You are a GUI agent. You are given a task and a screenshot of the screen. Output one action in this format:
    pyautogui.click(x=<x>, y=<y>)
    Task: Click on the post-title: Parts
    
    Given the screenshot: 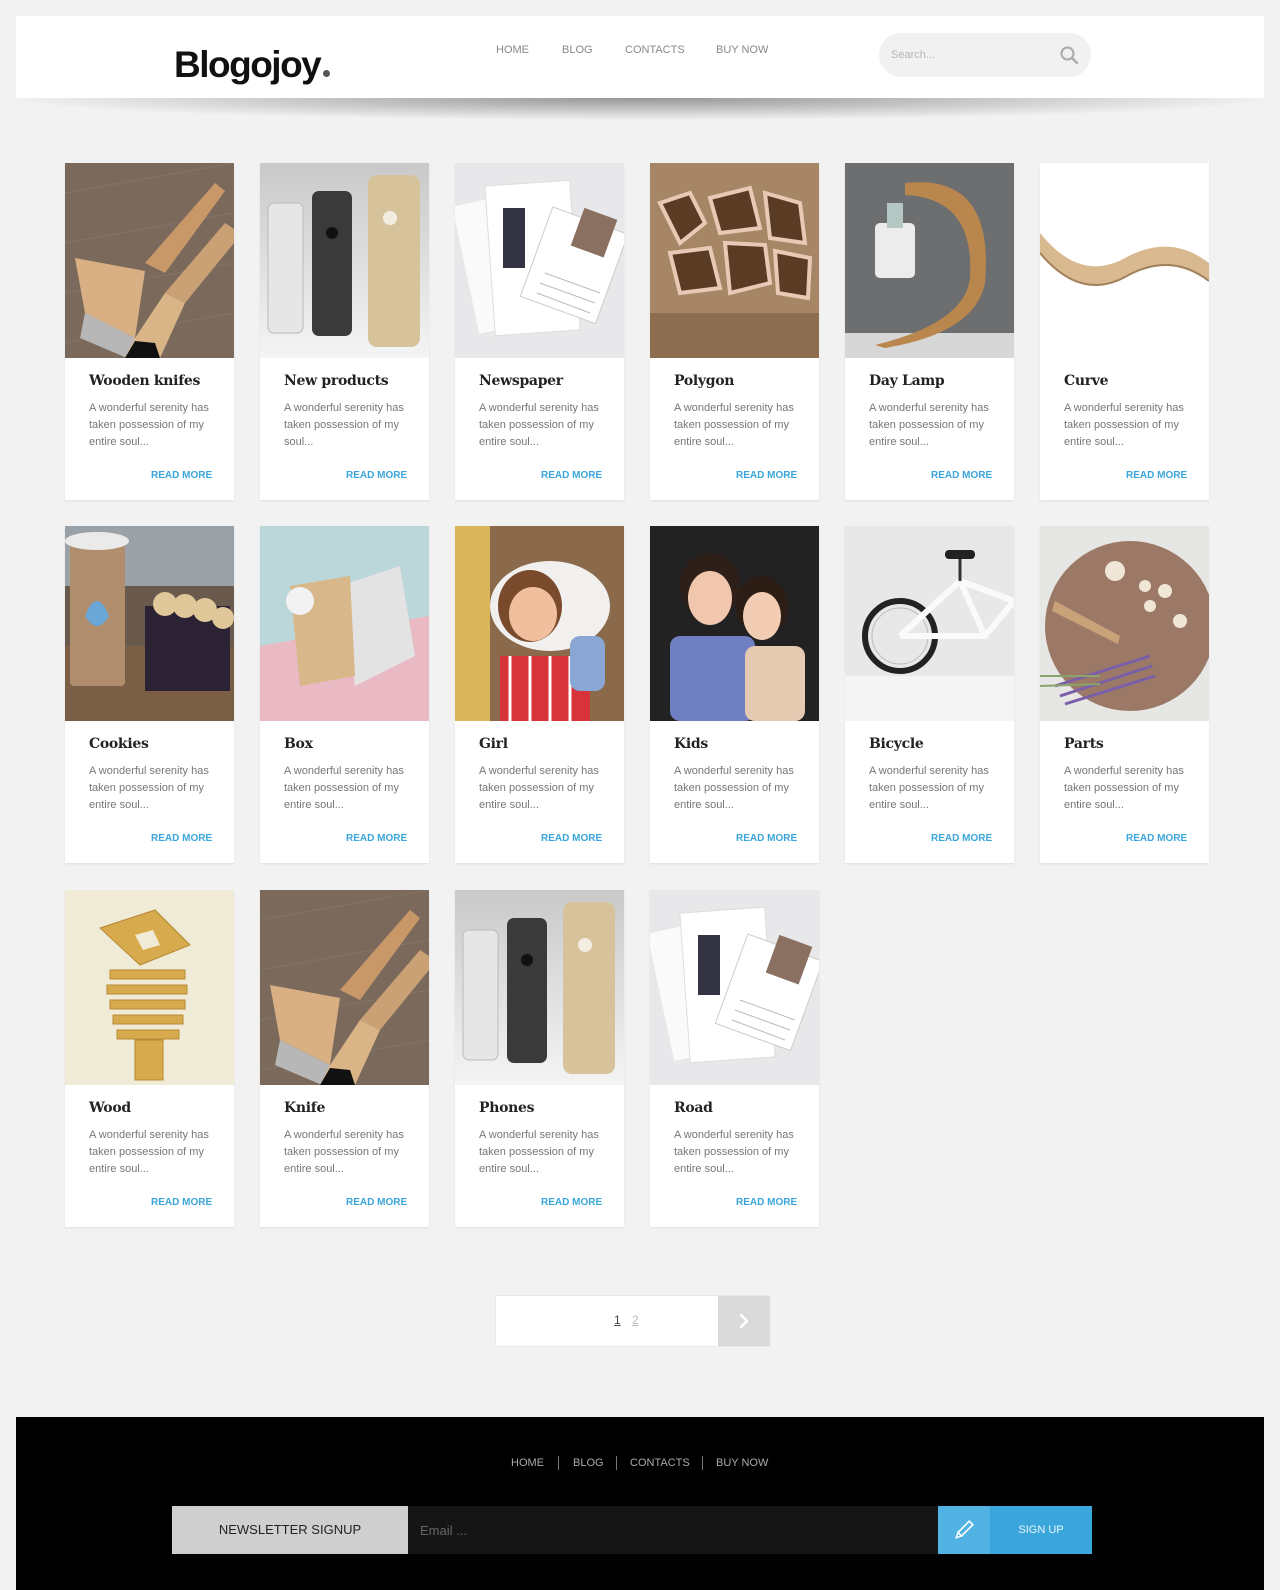 What is the action you would take?
    pyautogui.click(x=1084, y=744)
    